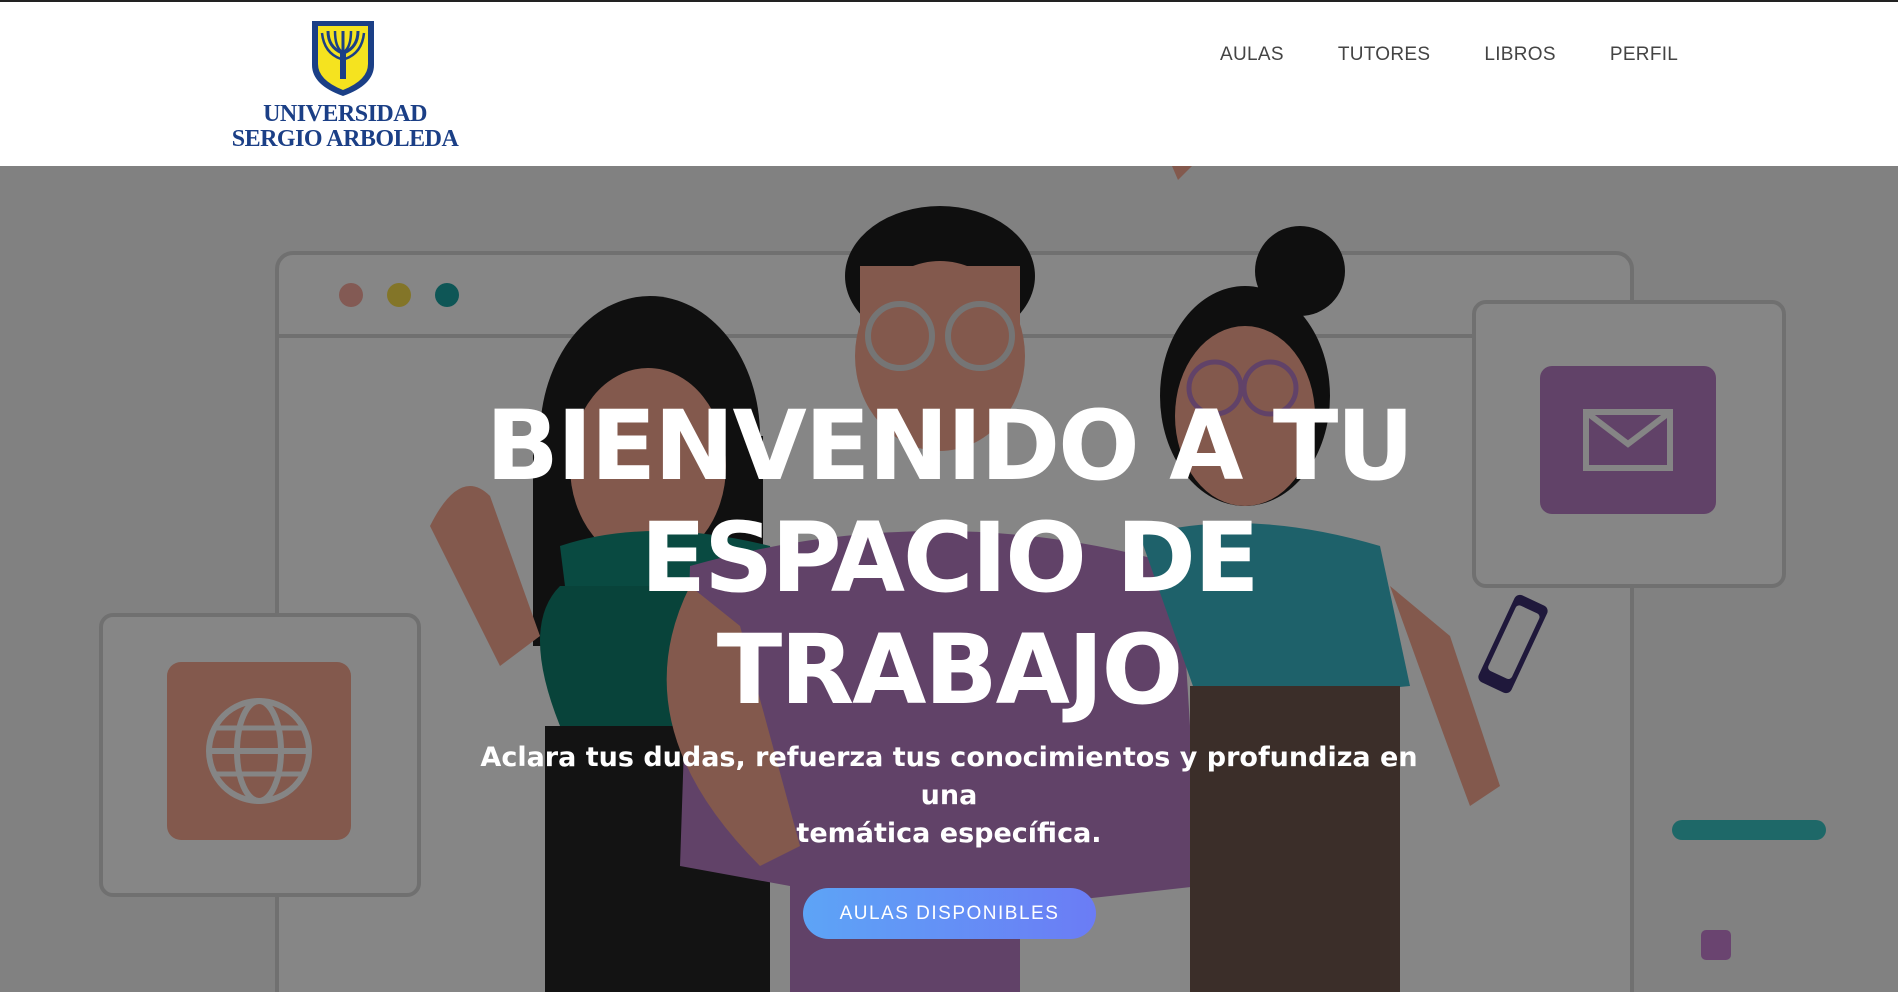 The height and width of the screenshot is (992, 1898). What do you see at coordinates (949, 833) in the screenshot?
I see `hero-subtitle-line2: temática específica.` at bounding box center [949, 833].